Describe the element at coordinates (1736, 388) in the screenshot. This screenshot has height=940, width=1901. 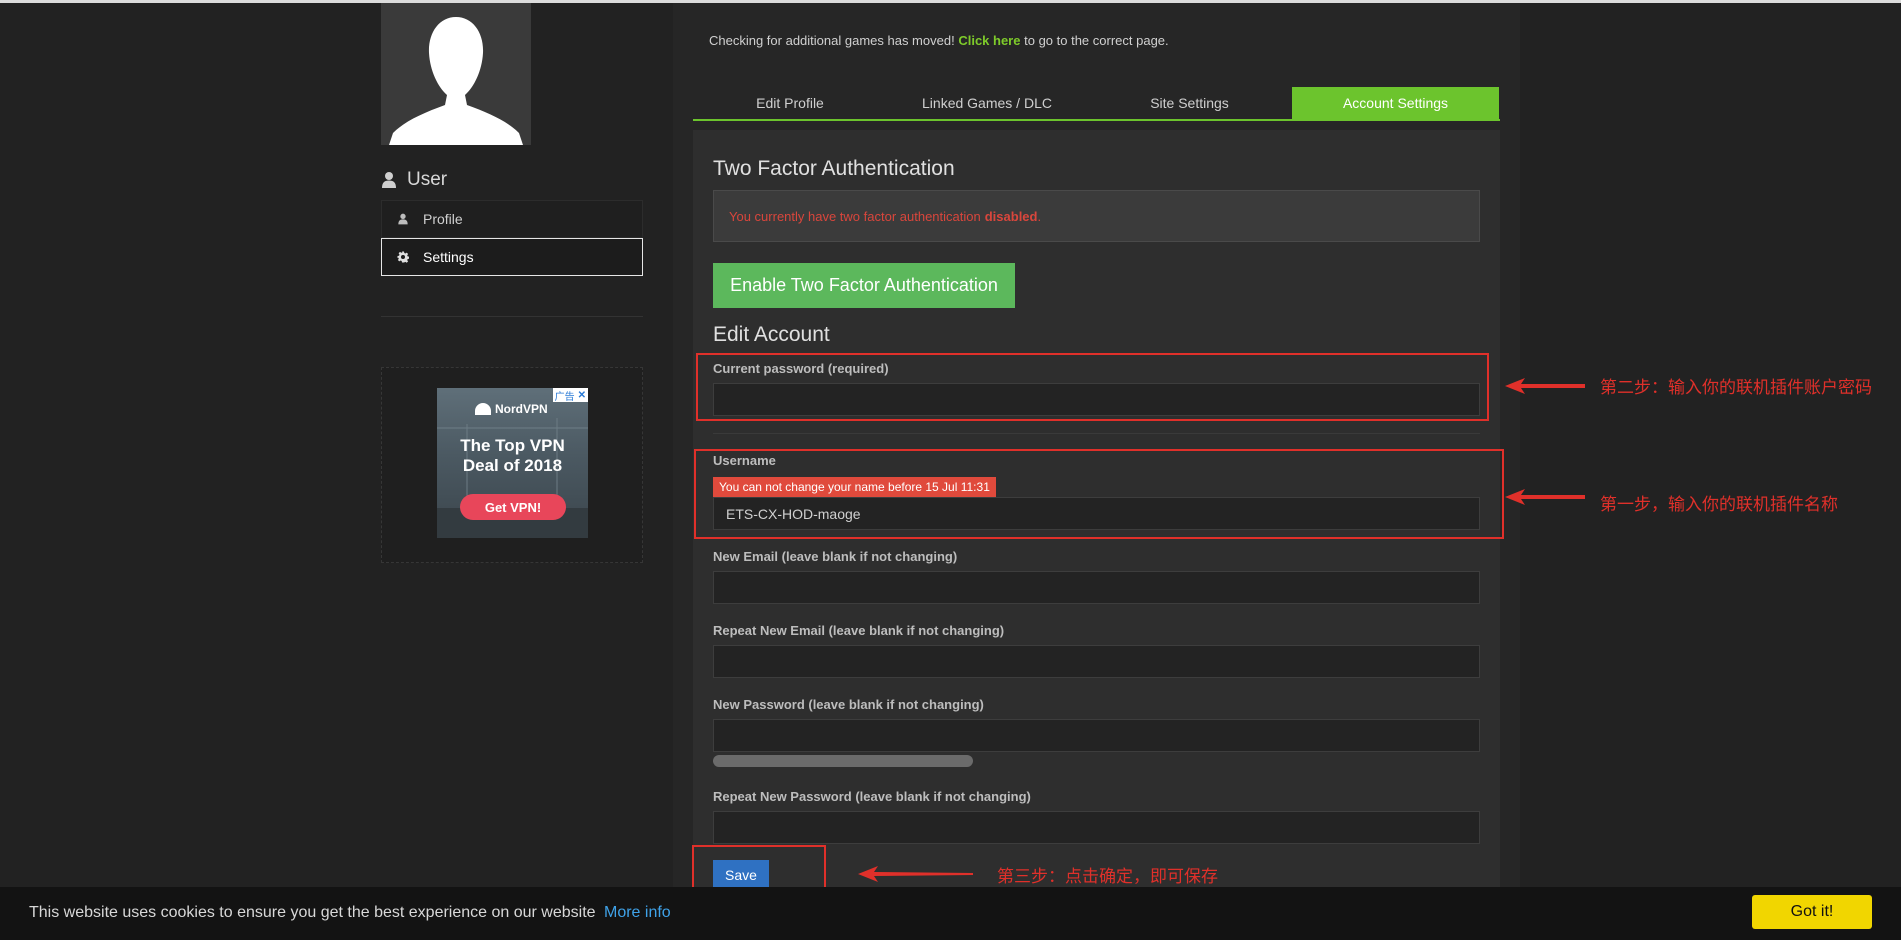
I see `step2-annotation: 第二步：输入你的联机插件账户密码` at that location.